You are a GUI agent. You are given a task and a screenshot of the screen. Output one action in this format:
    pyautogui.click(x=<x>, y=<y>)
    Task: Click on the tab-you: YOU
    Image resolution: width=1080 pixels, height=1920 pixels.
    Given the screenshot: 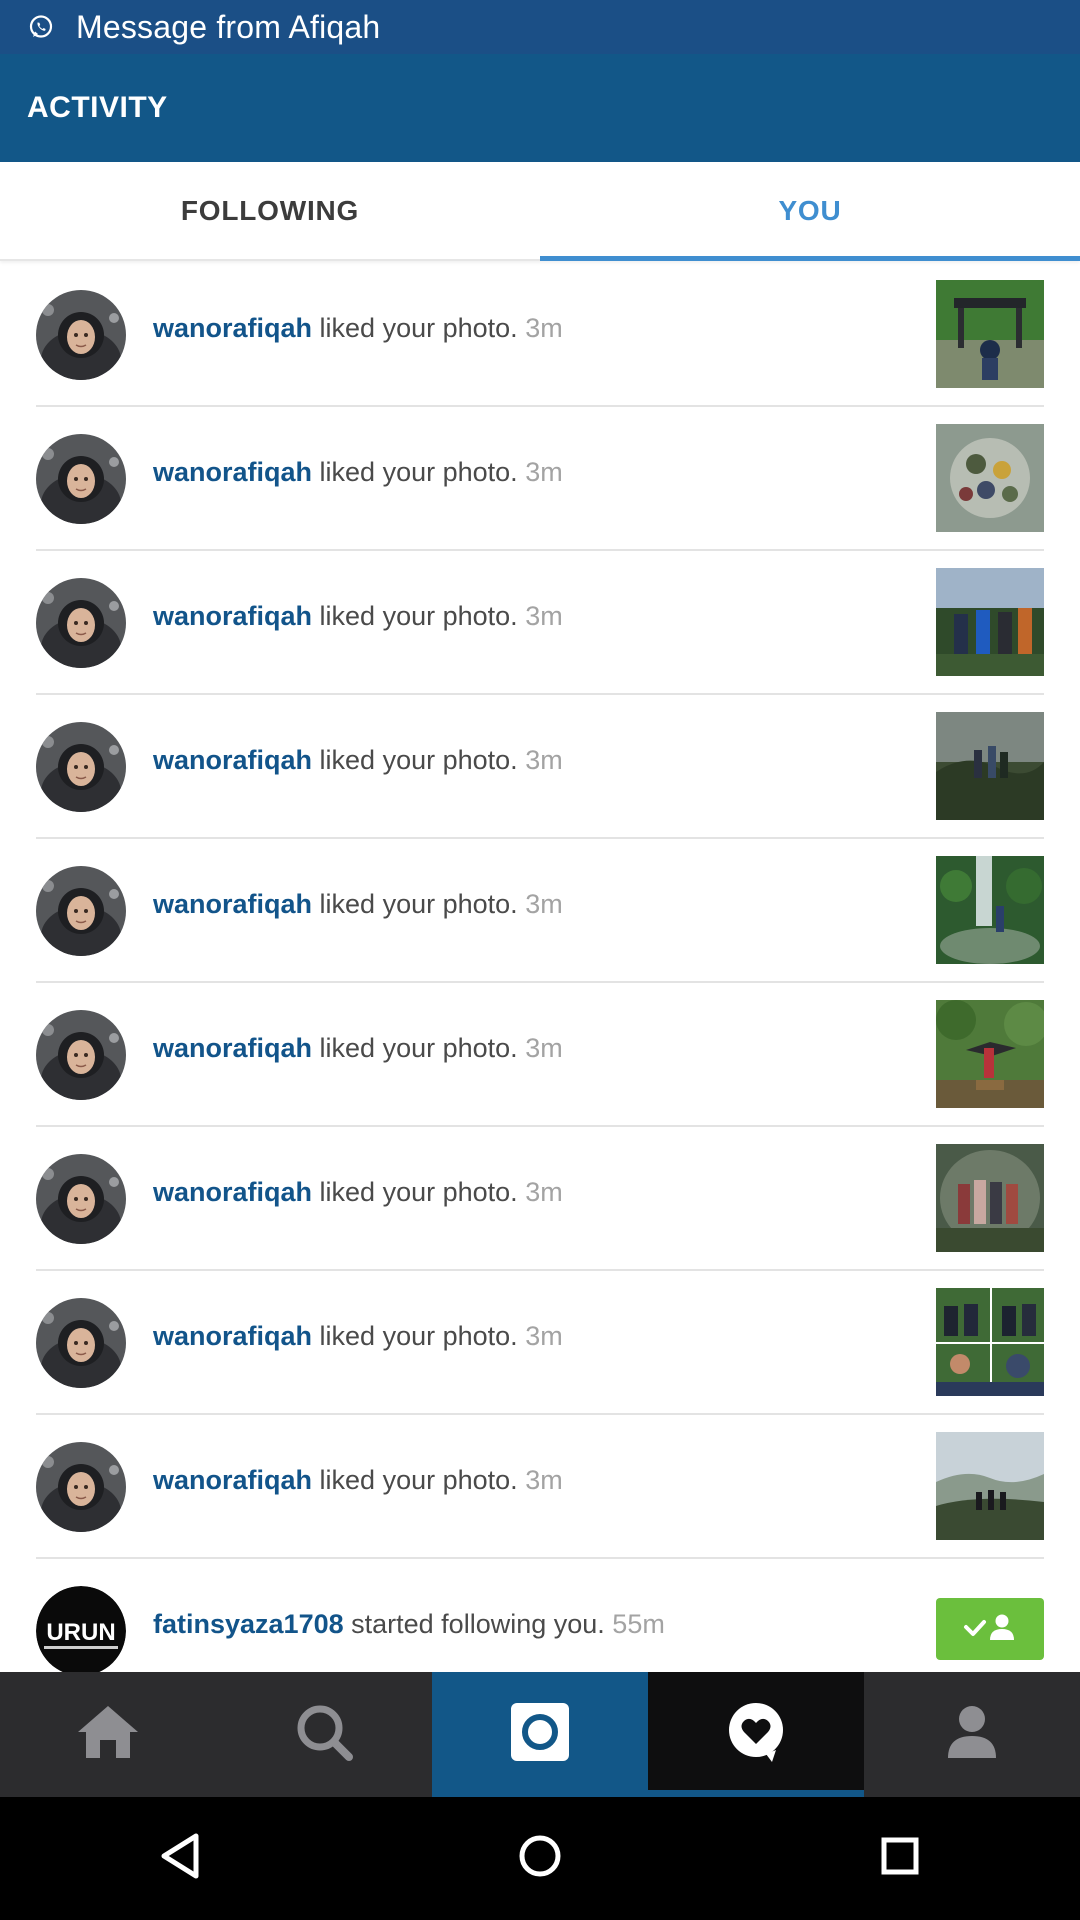 What is the action you would take?
    pyautogui.click(x=810, y=211)
    